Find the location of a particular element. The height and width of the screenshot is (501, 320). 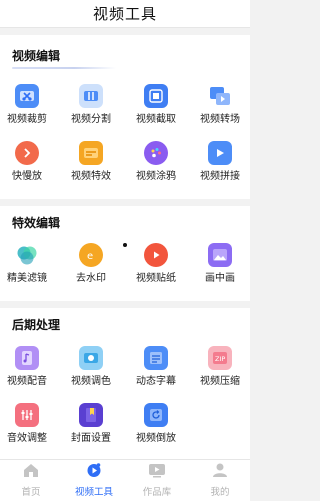

tab-video-tools: 视频工具 is located at coordinates (94, 481).